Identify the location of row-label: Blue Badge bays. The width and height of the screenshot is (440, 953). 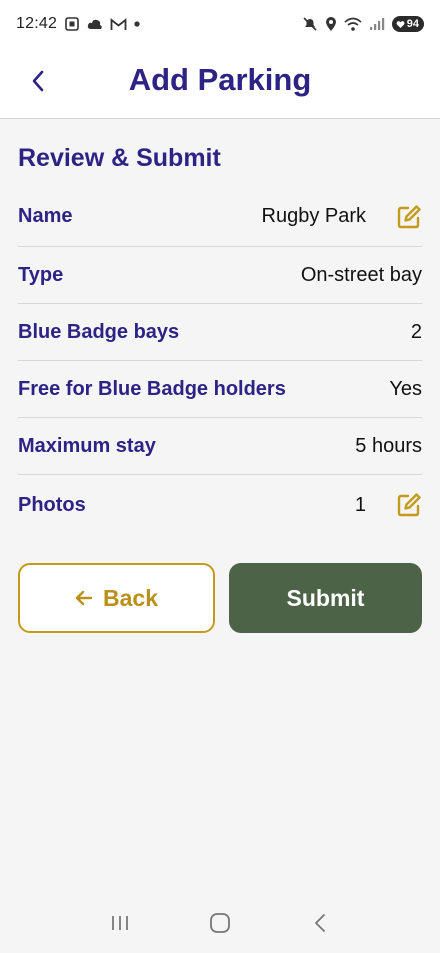
(99, 331).